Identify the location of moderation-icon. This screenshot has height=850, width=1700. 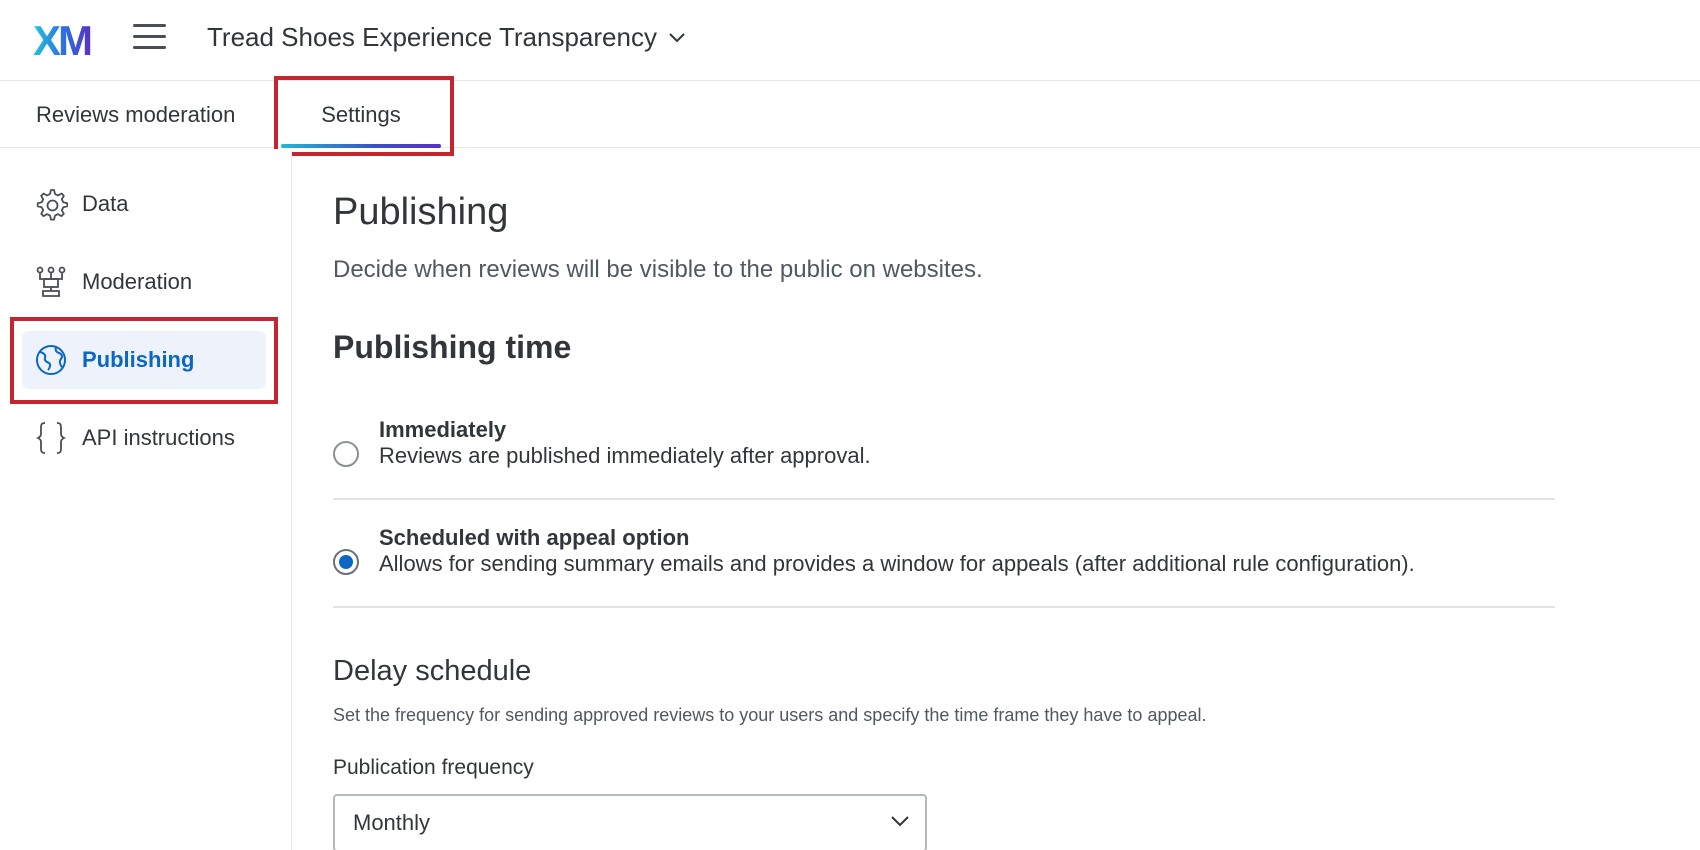
(51, 282).